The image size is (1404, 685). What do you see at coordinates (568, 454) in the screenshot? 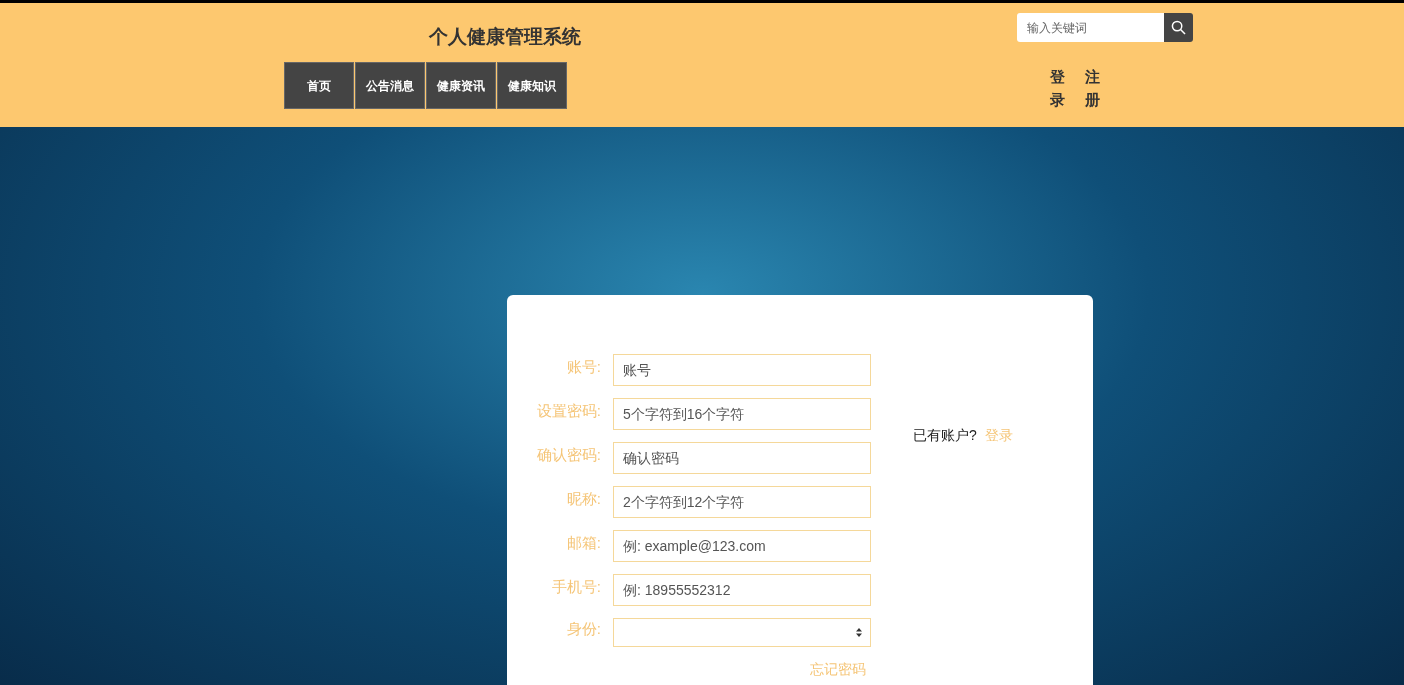
I see `field-label: 确认密码:` at bounding box center [568, 454].